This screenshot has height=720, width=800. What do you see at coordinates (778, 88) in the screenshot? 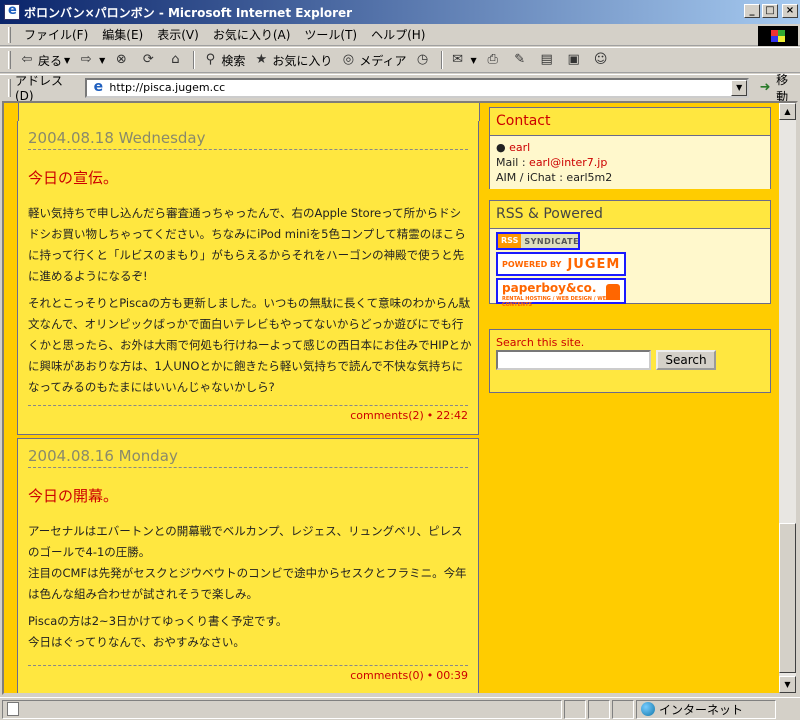
I see `go-button: ➜ 移動` at bounding box center [778, 88].